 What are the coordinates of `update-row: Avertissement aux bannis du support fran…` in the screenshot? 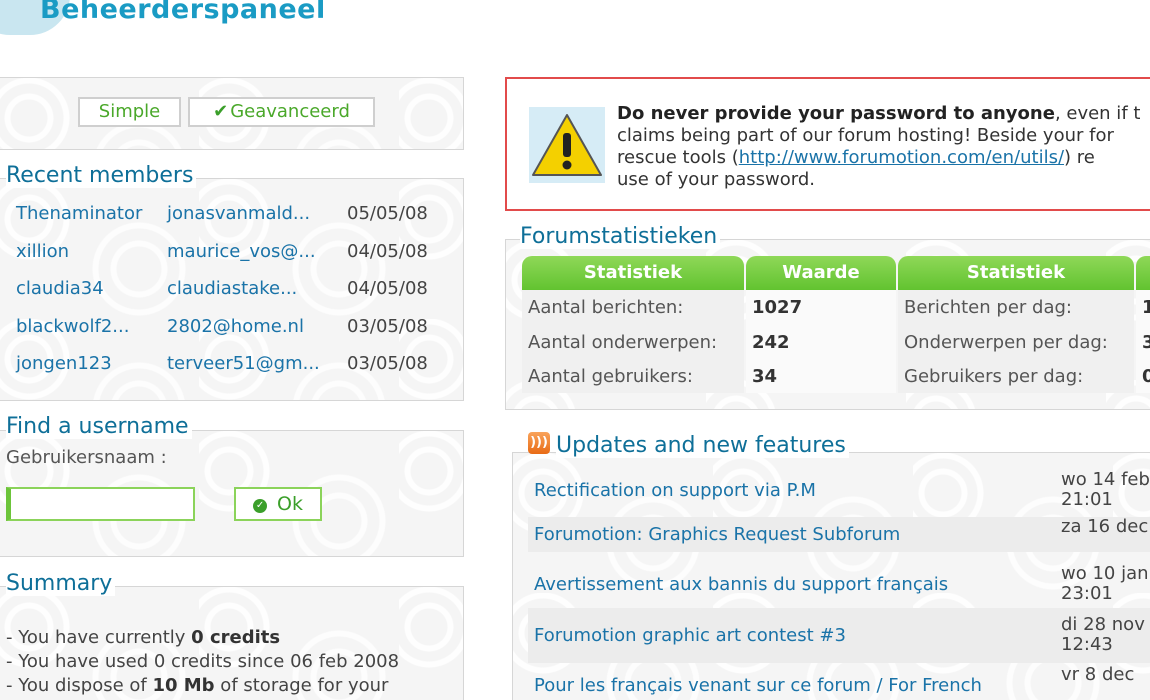 It's located at (839, 585).